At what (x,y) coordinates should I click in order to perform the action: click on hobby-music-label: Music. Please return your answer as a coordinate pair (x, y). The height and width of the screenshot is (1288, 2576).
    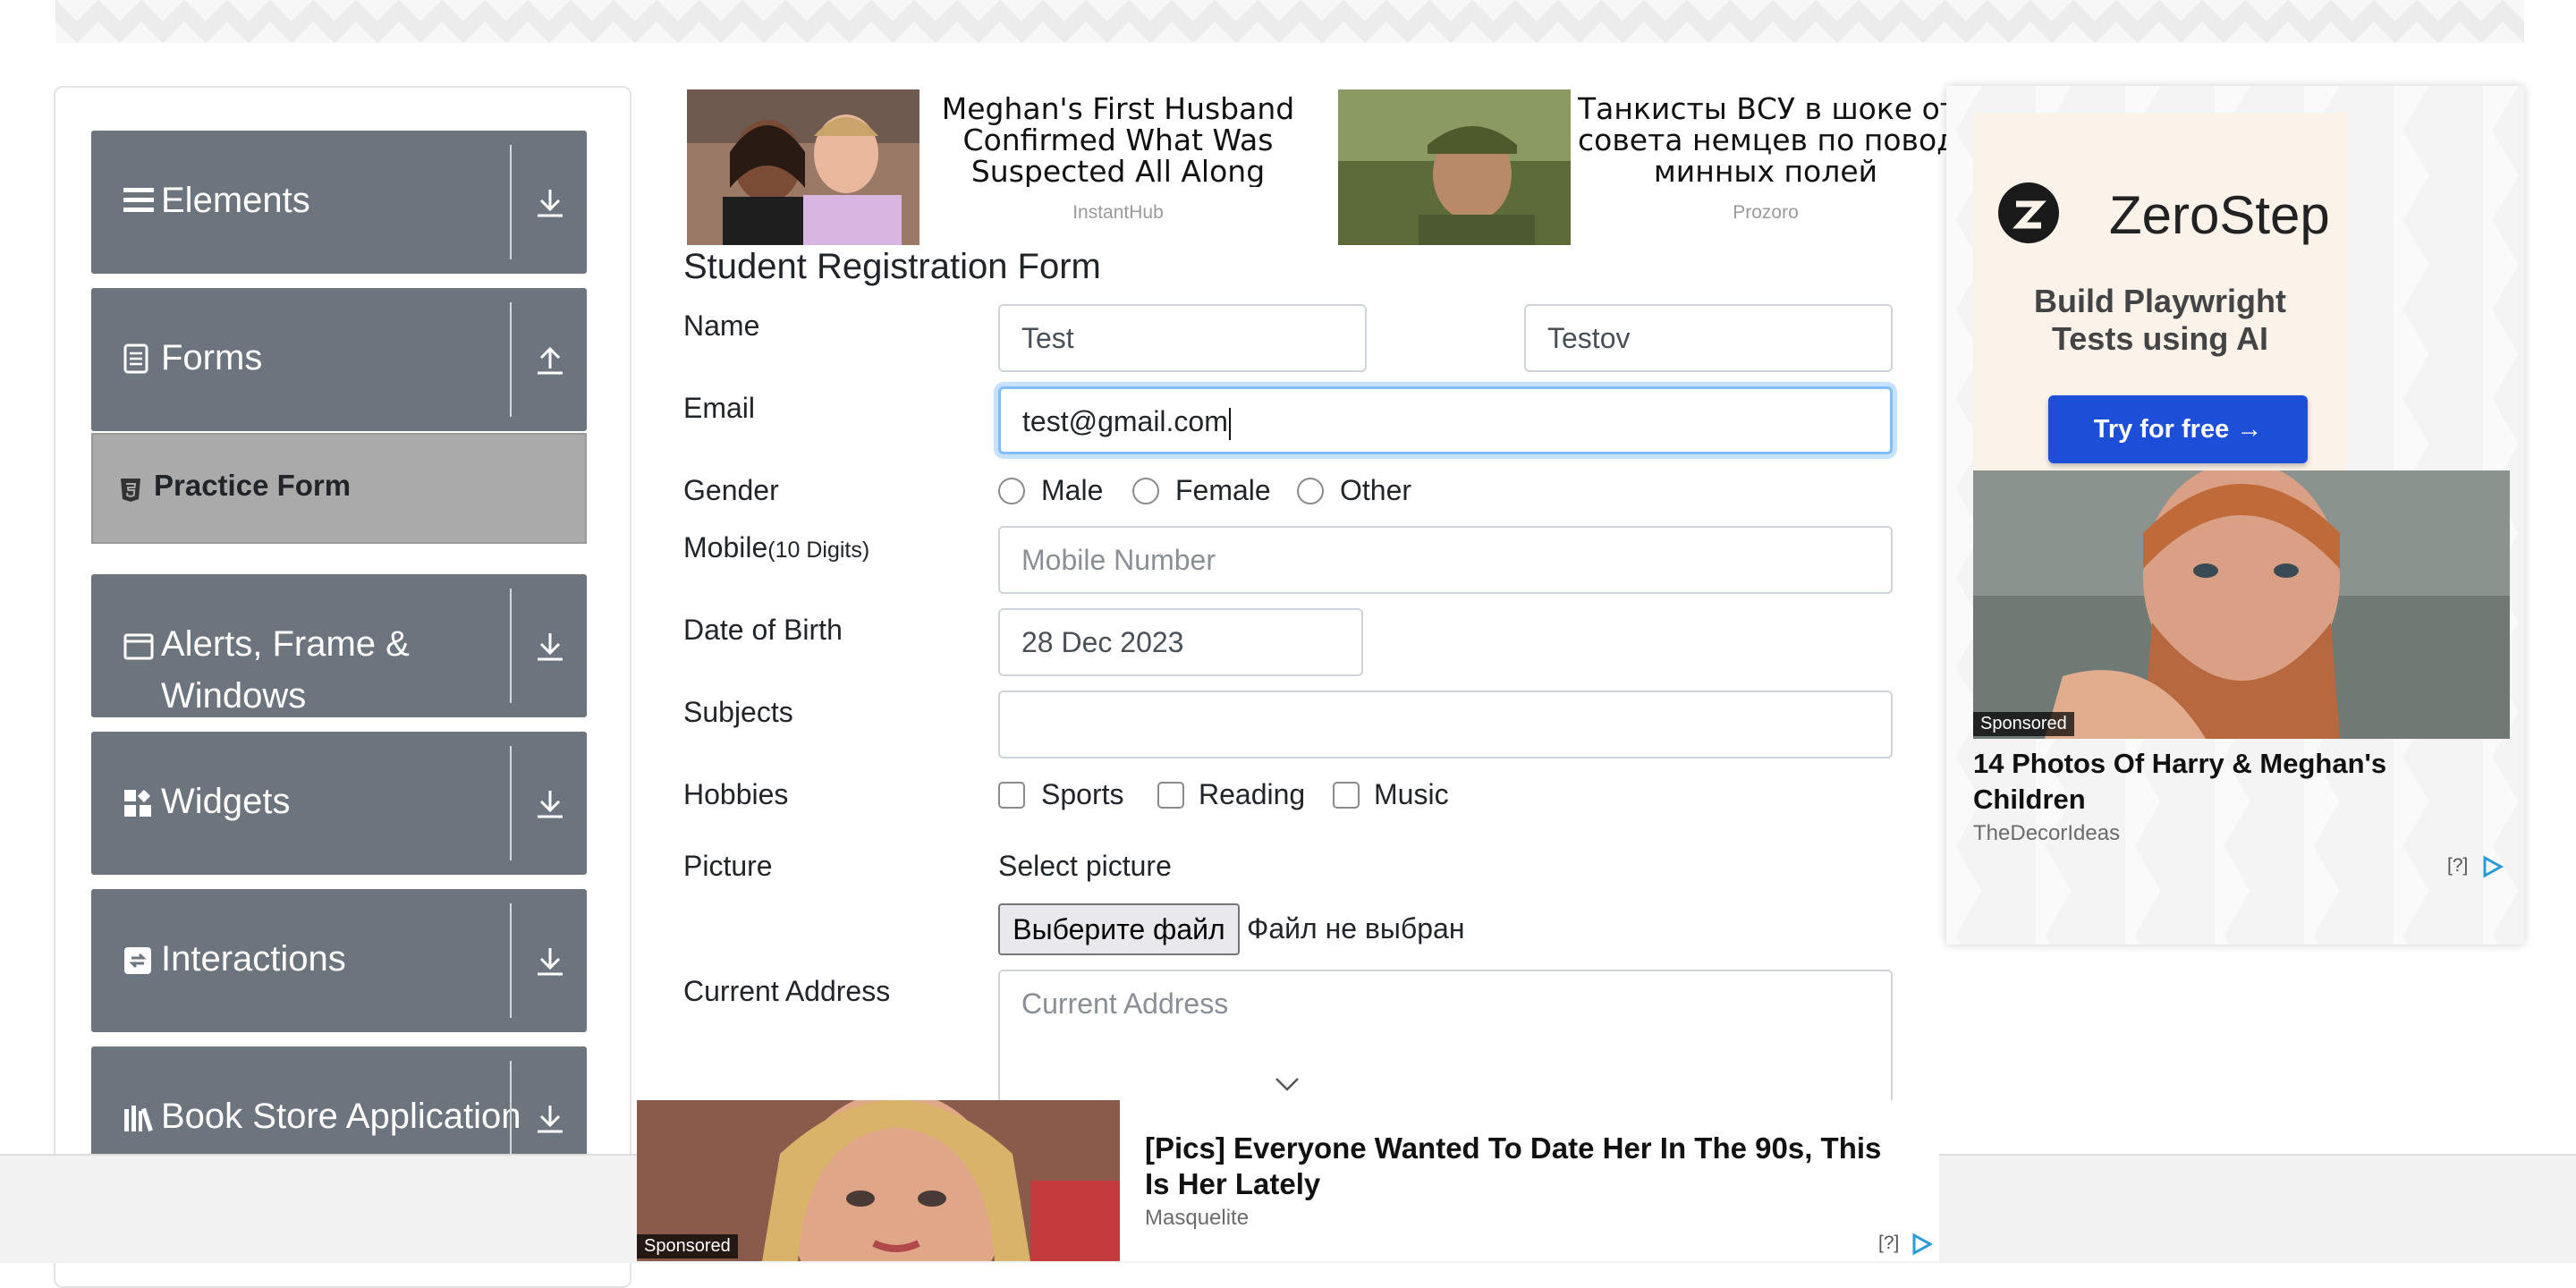
    Looking at the image, I should click on (1411, 794).